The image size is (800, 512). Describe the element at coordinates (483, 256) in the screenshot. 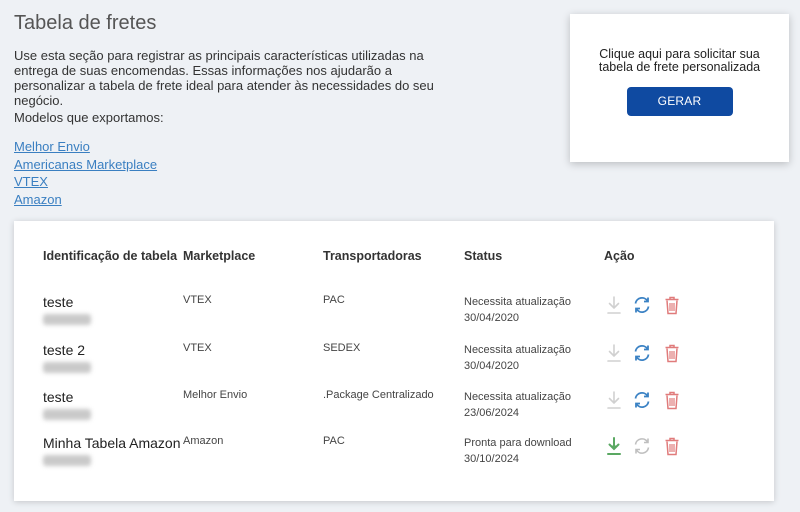

I see `header-status: Status` at that location.